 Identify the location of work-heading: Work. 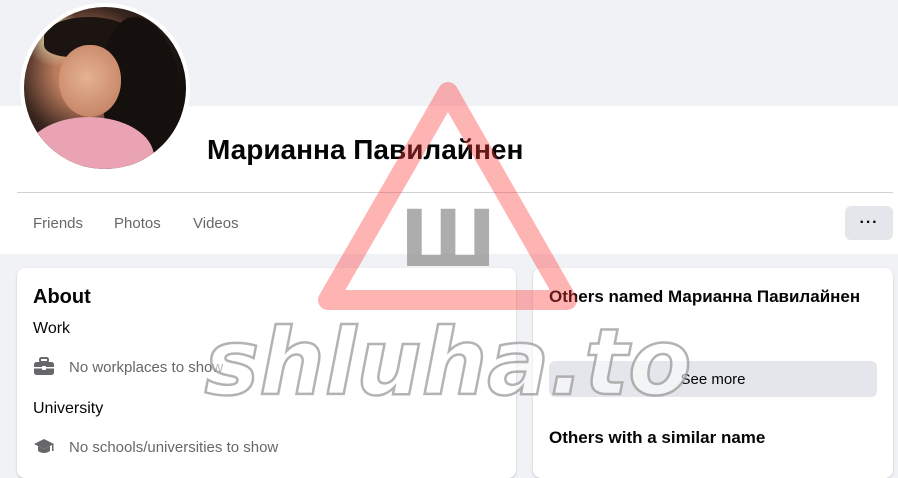
(52, 328).